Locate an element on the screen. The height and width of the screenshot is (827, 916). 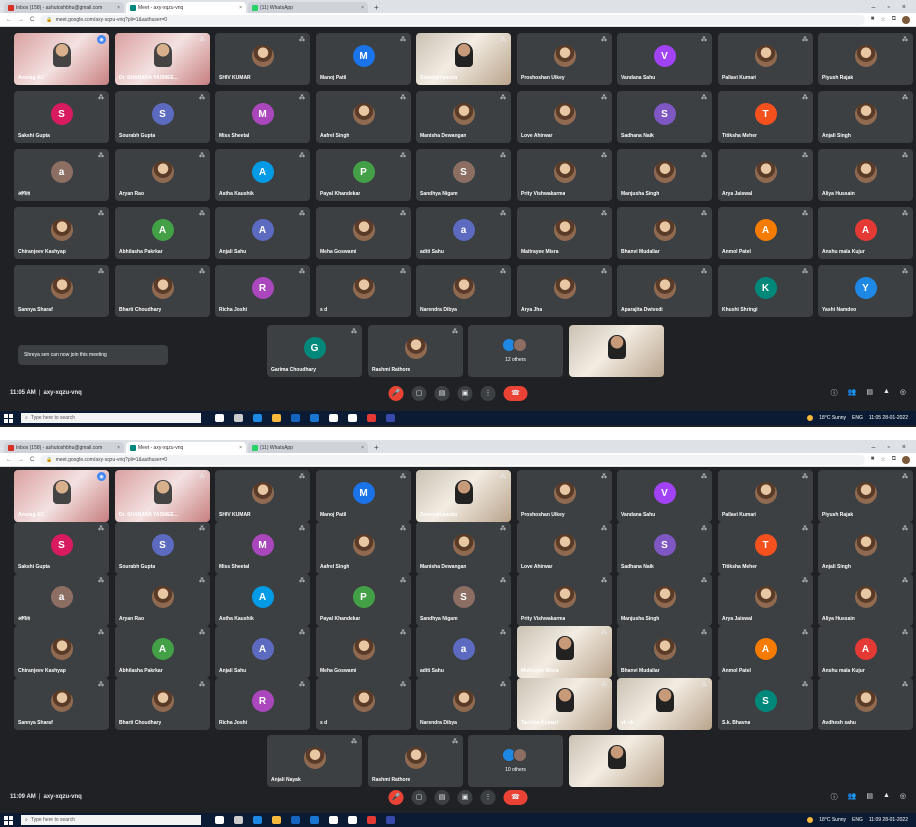
participant-tile: ⁂ Aryan Rao is located at coordinates (162, 175).